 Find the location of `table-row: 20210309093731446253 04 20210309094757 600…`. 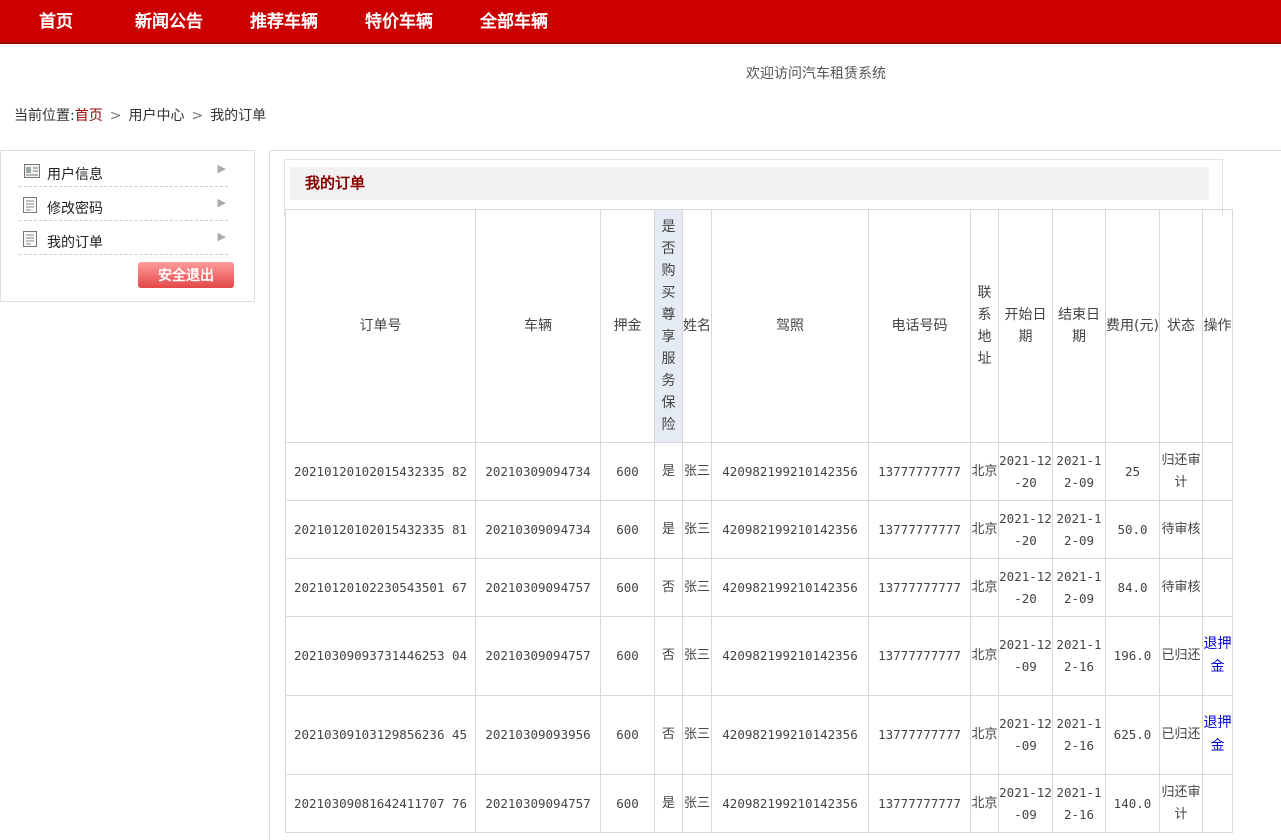

table-row: 20210309093731446253 04 20210309094757 600… is located at coordinates (759, 656).